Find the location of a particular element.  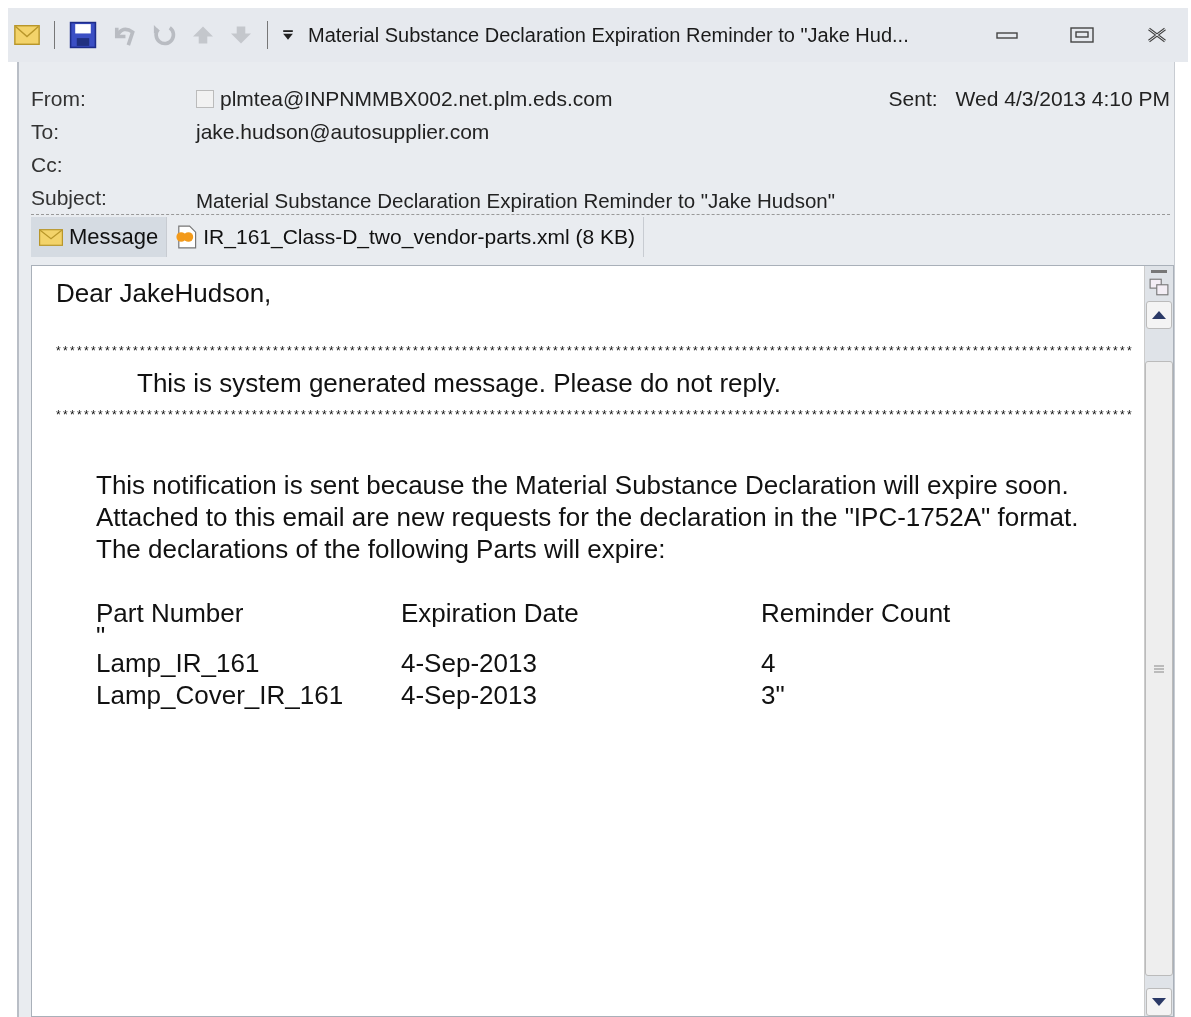

grip-icon is located at coordinates (1159, 668).